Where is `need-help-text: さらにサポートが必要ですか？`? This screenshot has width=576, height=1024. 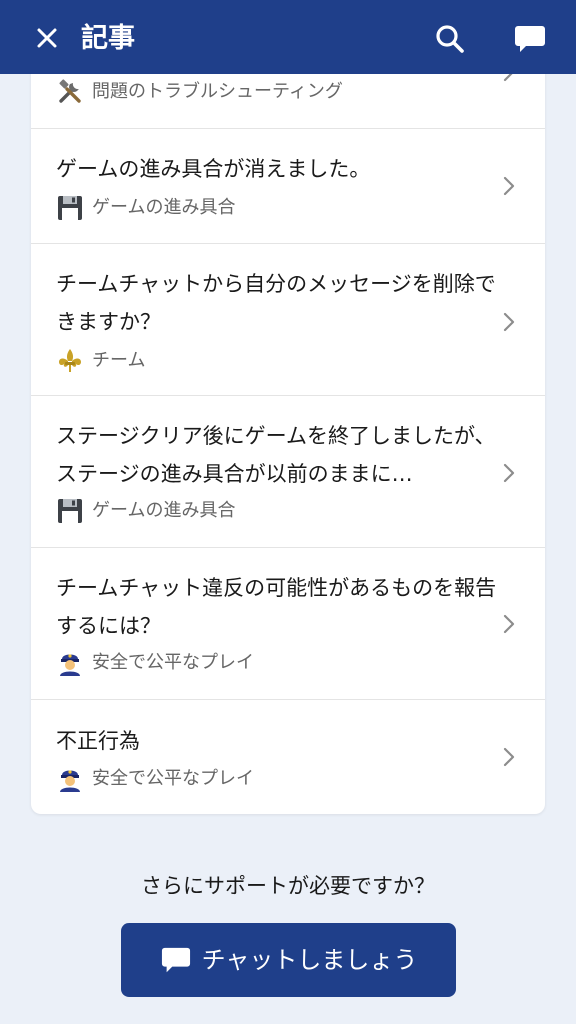
need-help-text: さらにサポートが必要ですか？ is located at coordinates (288, 886).